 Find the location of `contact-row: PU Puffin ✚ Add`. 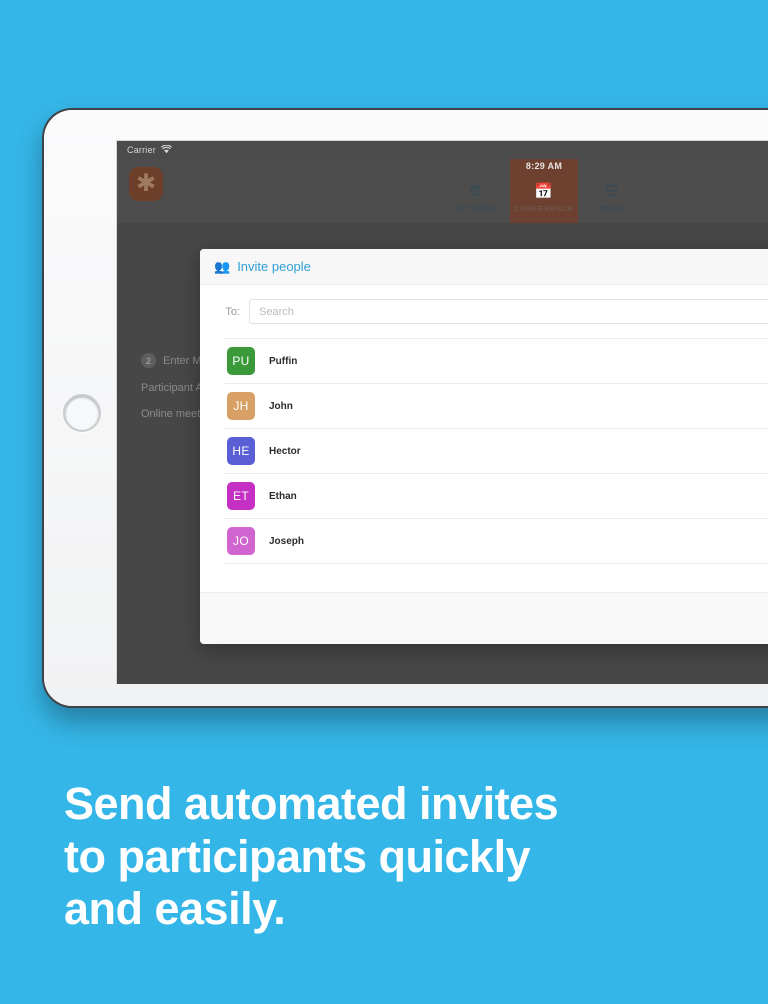

contact-row: PU Puffin ✚ Add is located at coordinates (496, 361).